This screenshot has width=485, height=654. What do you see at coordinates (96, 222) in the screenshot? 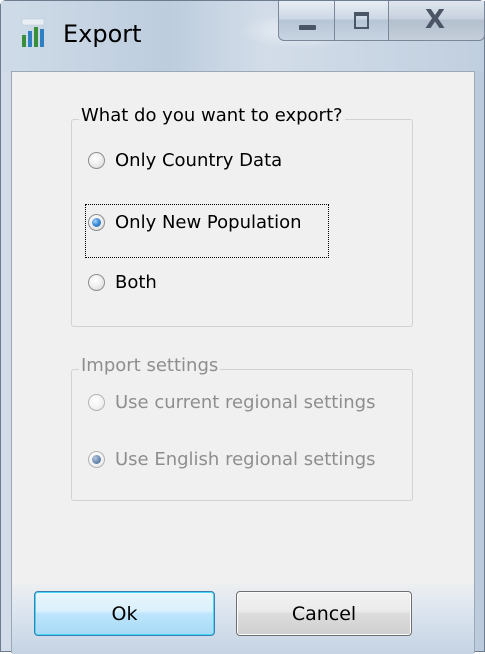
I see `radio-button-selected` at bounding box center [96, 222].